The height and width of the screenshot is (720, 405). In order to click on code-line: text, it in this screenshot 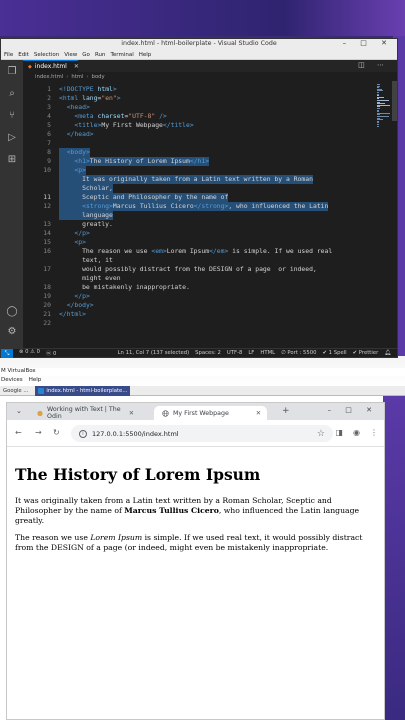, I will do `click(200, 260)`.